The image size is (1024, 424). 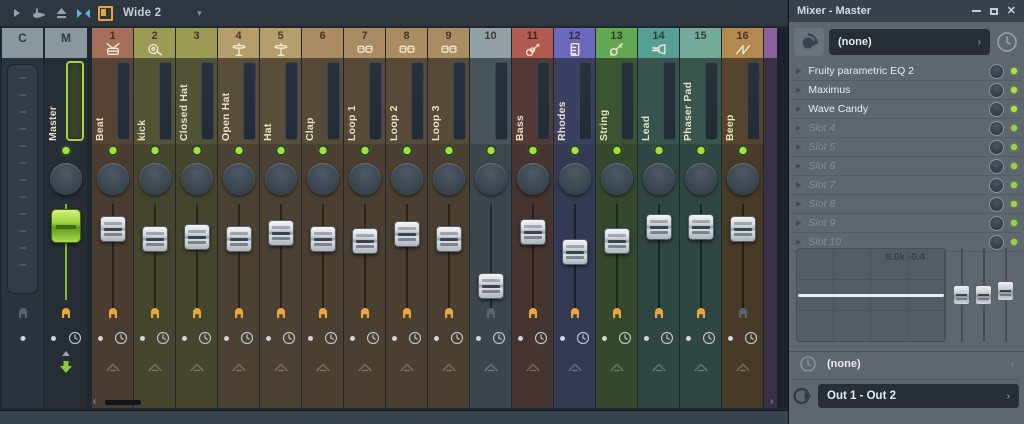 I want to click on channel-header: 15, so click(x=700, y=43).